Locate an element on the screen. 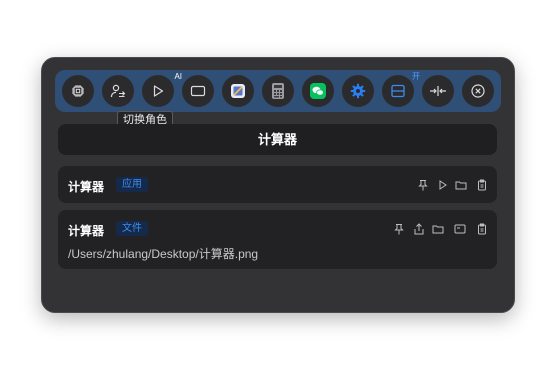 The width and height of the screenshot is (553, 366). play-ai-button: AI is located at coordinates (162, 89).